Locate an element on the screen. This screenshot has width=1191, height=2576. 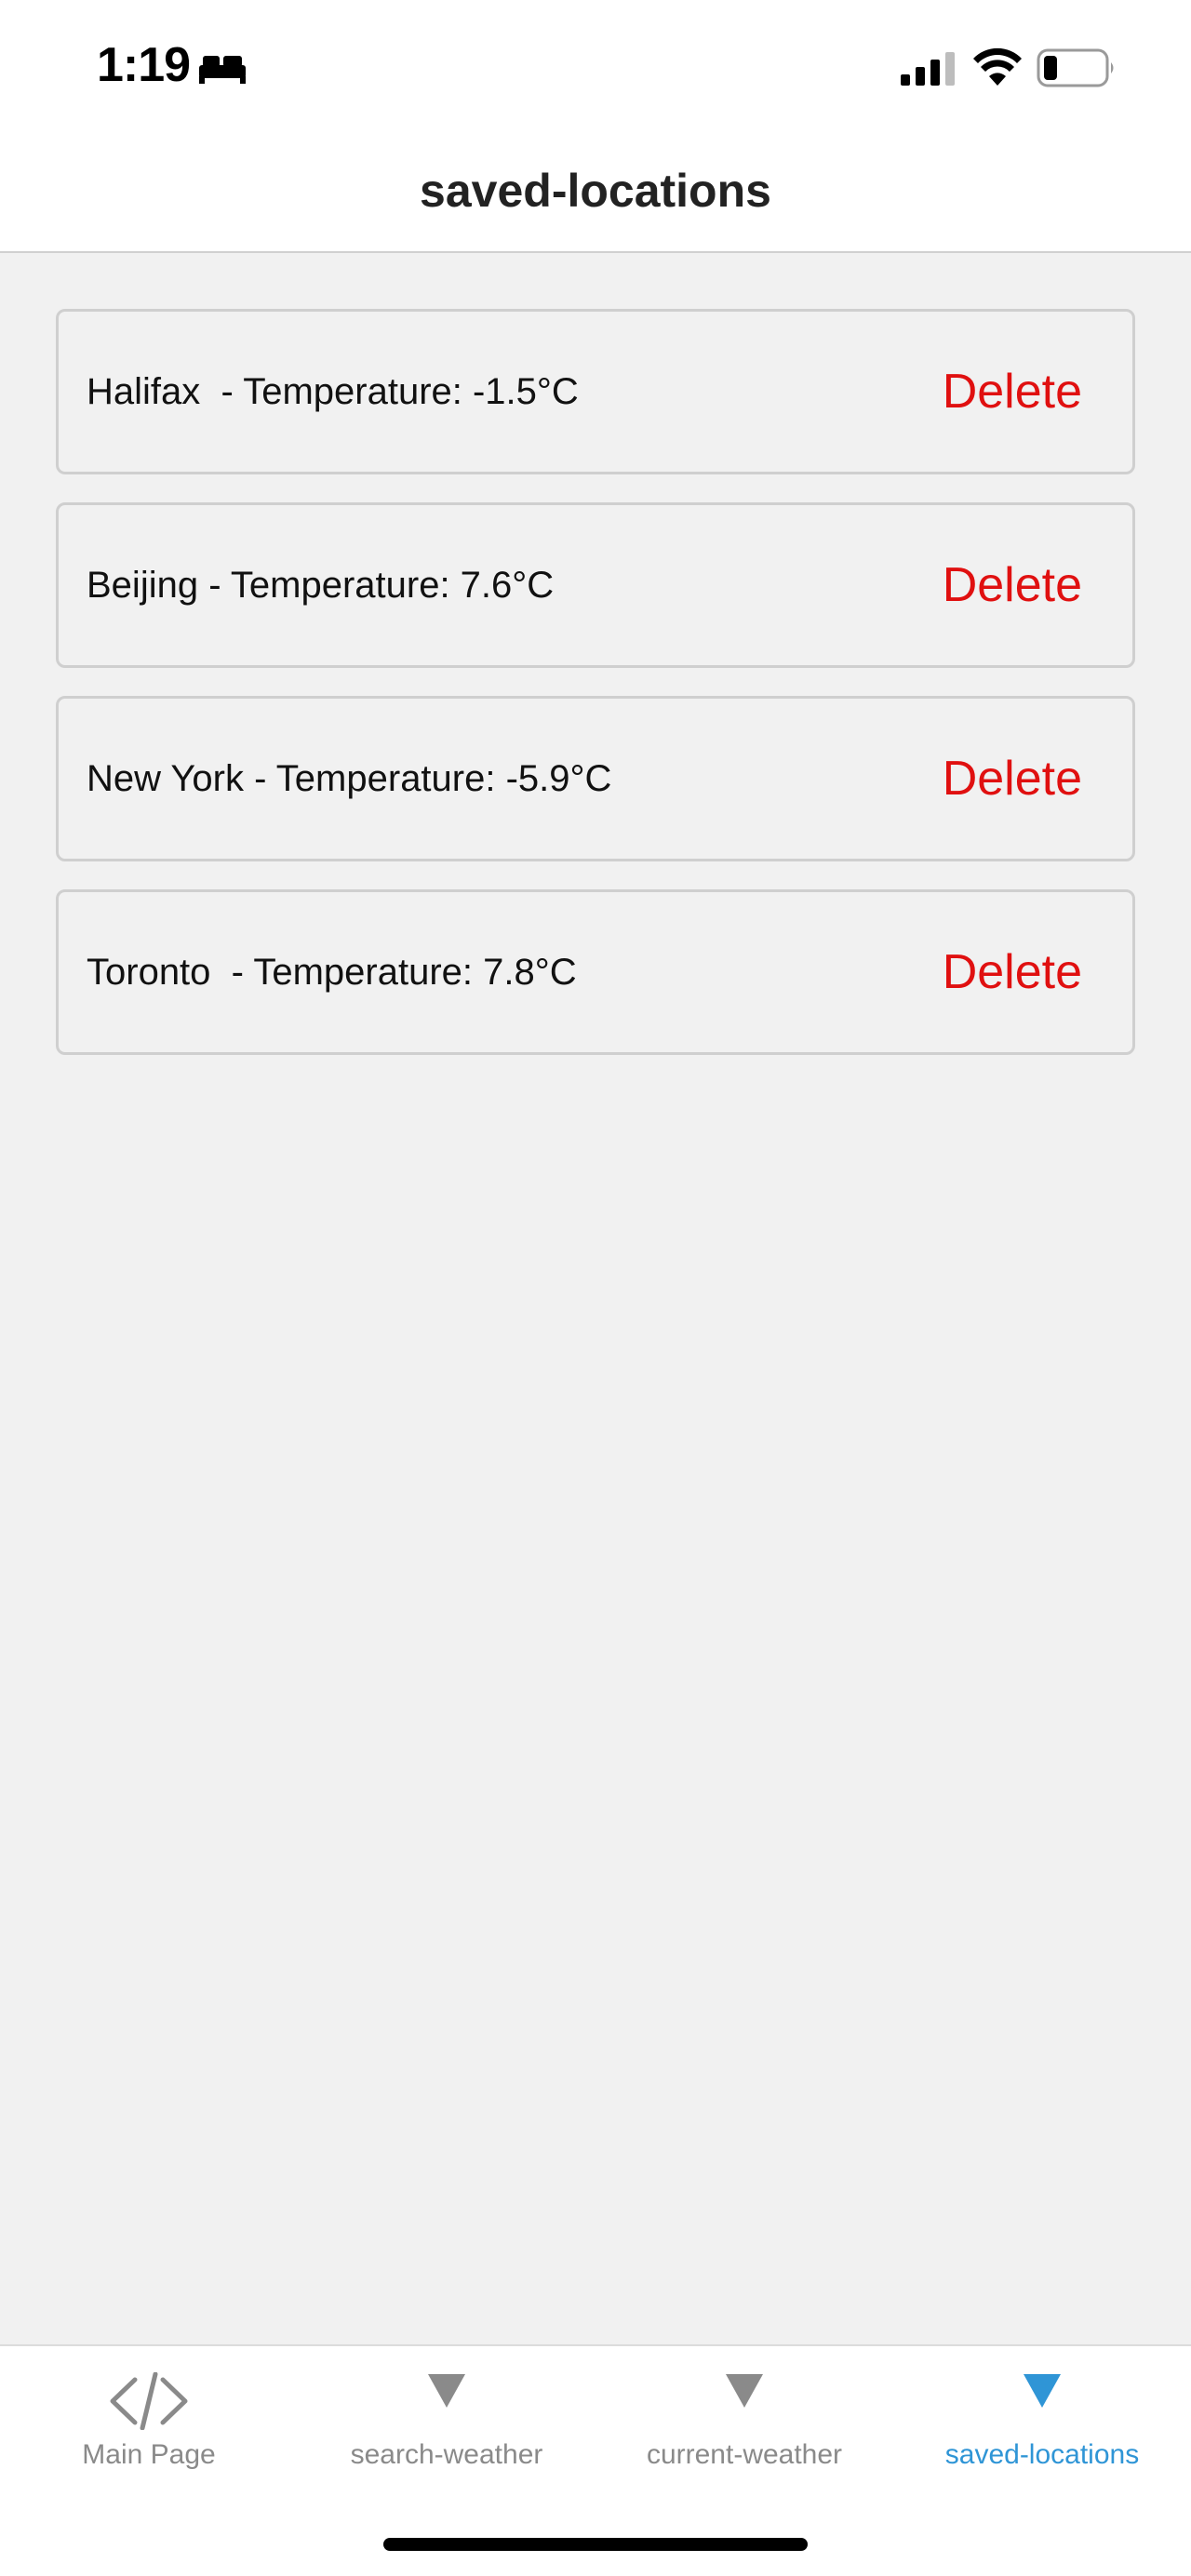
location-card: New York - Temperature: -5.9°C Delete is located at coordinates (595, 778).